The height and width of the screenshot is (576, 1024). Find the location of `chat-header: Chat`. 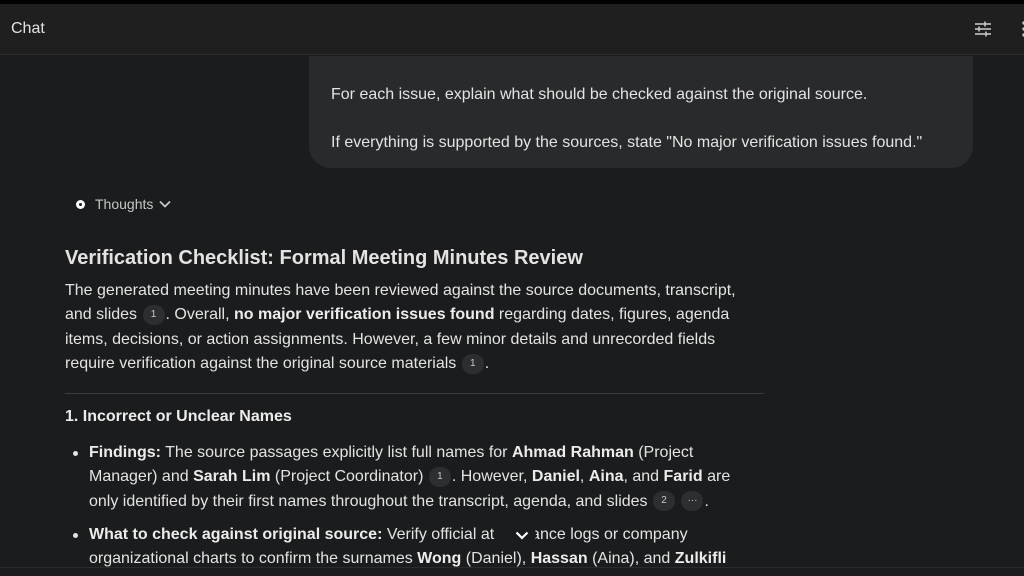

chat-header: Chat is located at coordinates (512, 29).